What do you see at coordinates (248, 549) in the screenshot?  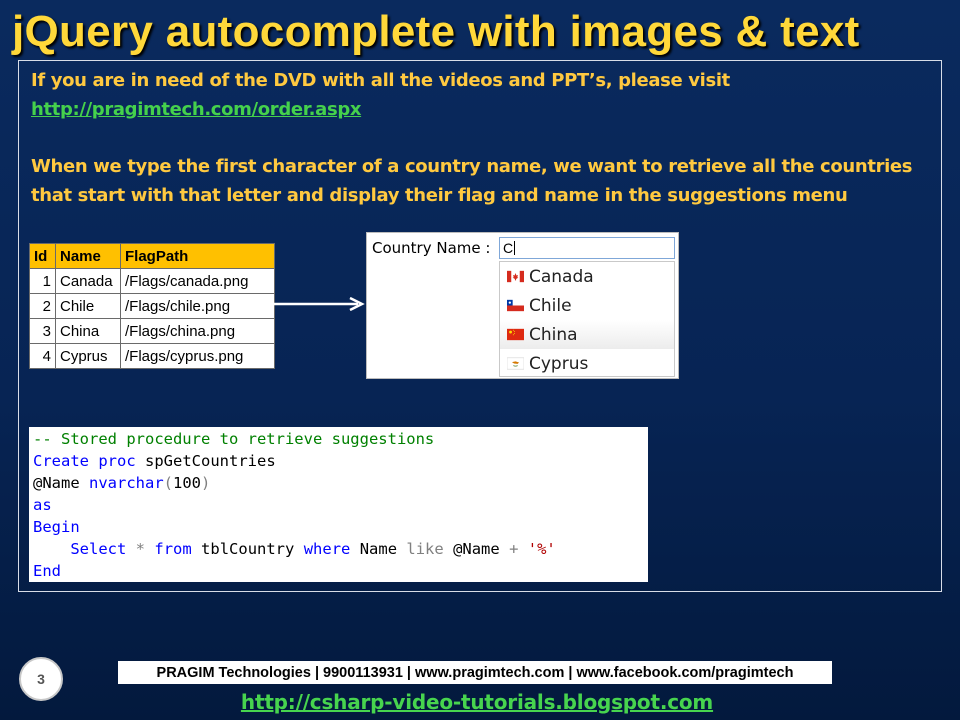 I see `code-identifier: tblCountry` at bounding box center [248, 549].